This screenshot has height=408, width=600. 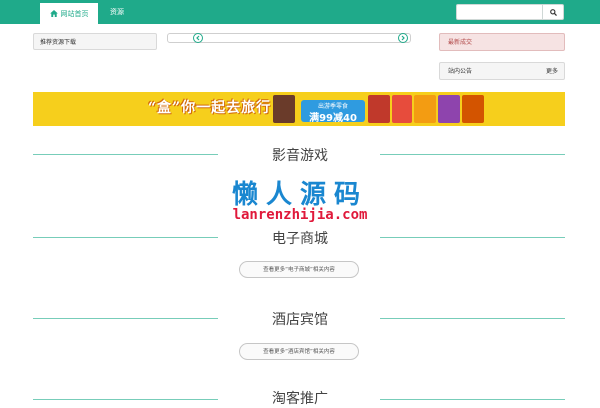 I want to click on top-nav-bar: 网站首页 资源, so click(x=300, y=12).